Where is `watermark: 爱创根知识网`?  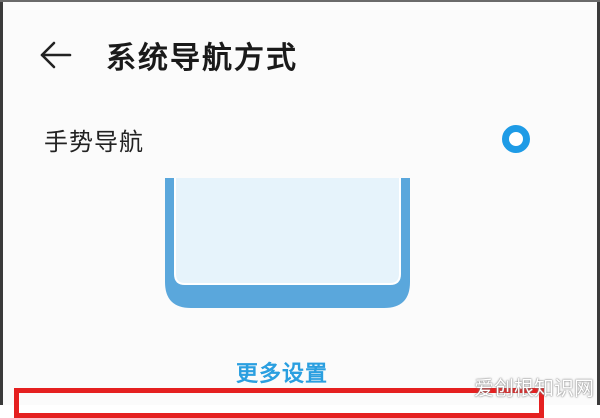 watermark: 爱创根知识网 is located at coordinates (534, 388).